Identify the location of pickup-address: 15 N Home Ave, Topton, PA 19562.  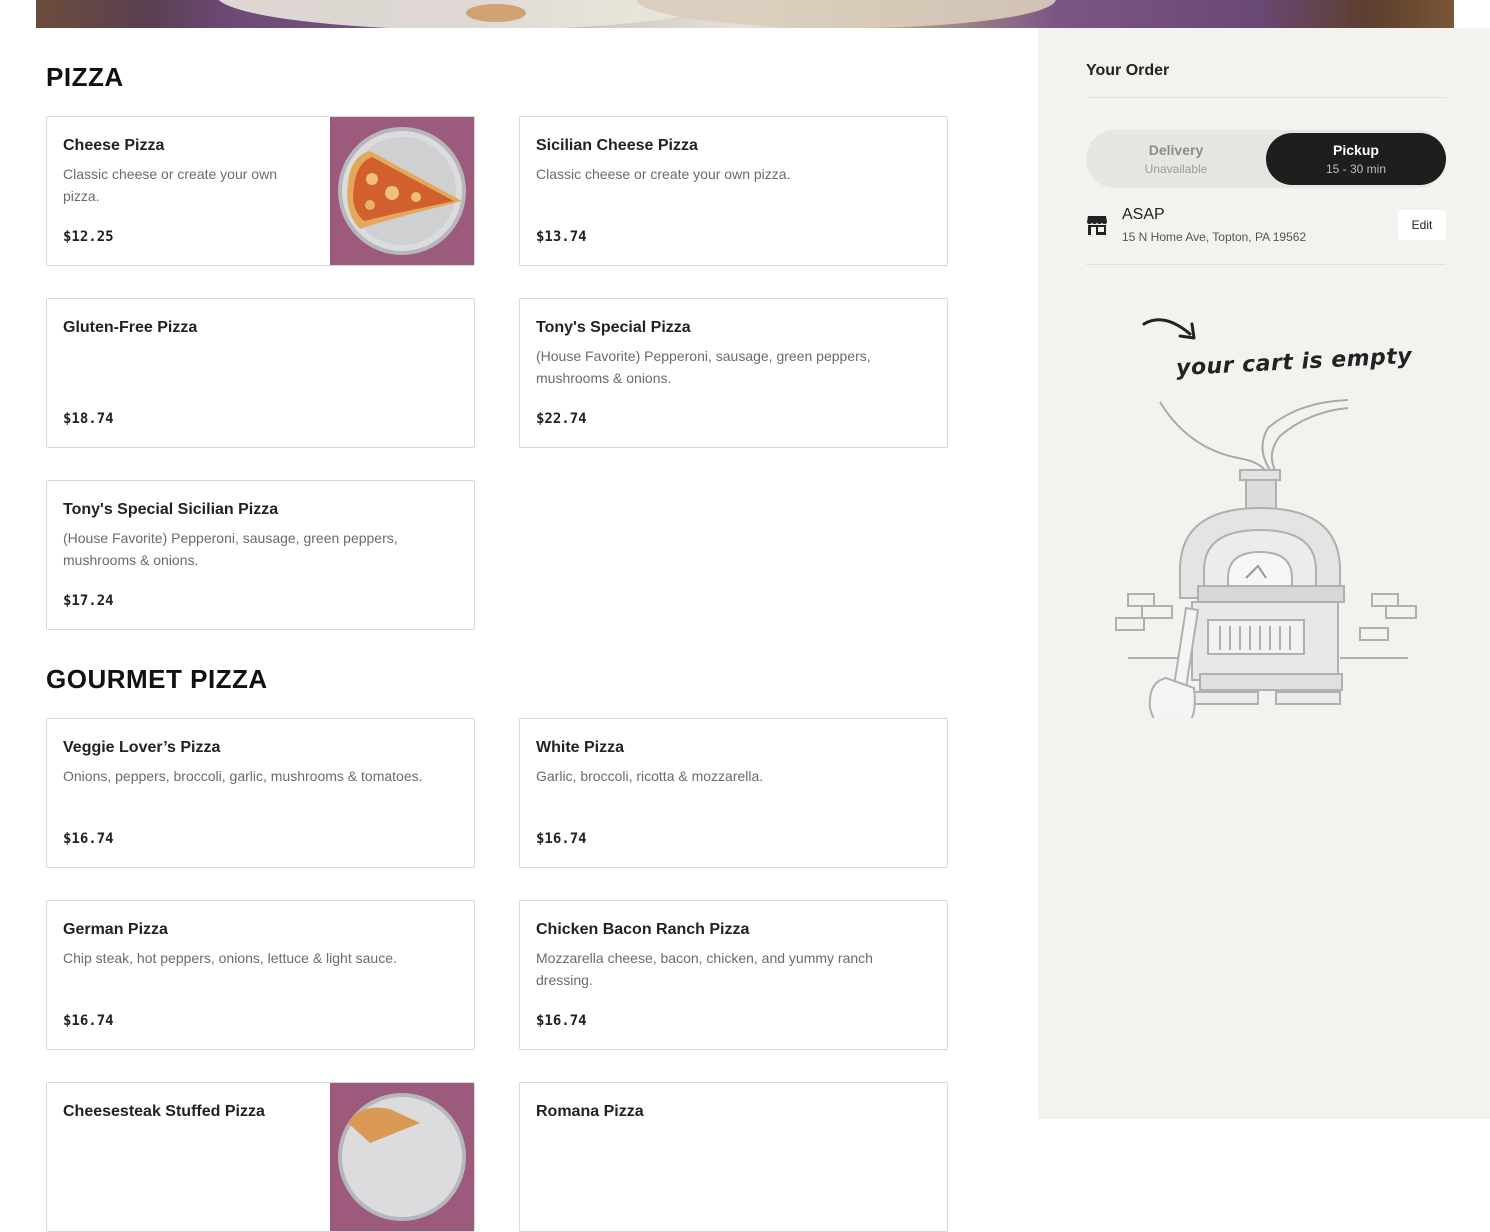
(1214, 237).